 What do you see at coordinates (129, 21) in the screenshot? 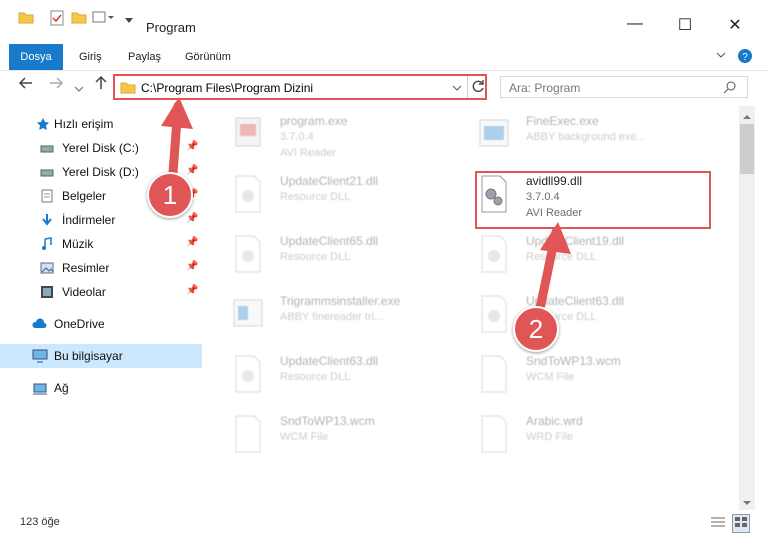
I see `customize-quick-access-icon` at bounding box center [129, 21].